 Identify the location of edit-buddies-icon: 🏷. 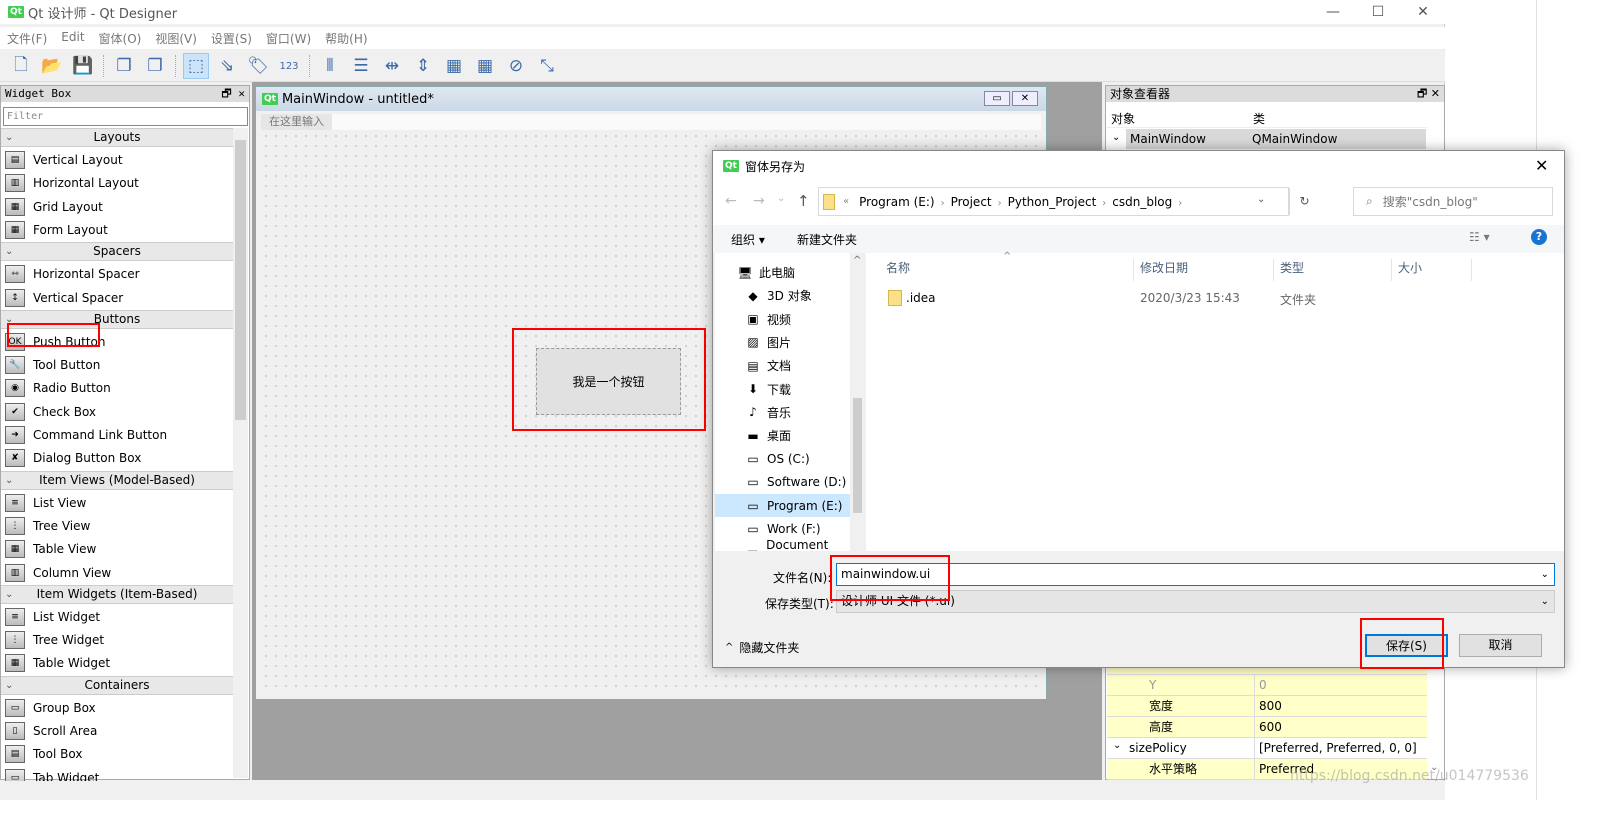
(258, 66).